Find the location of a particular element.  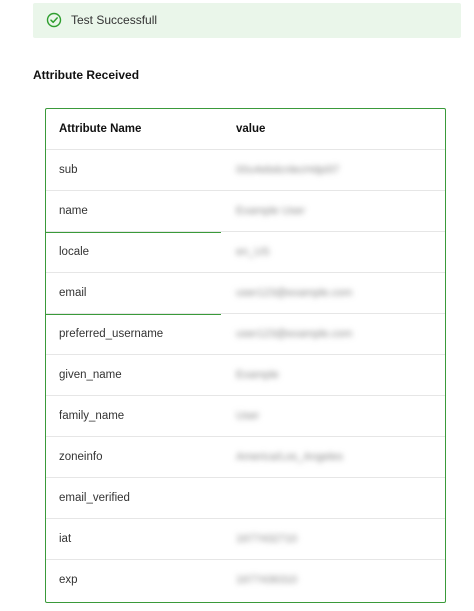

table-header-row: Attribute Name value is located at coordinates (245, 129).